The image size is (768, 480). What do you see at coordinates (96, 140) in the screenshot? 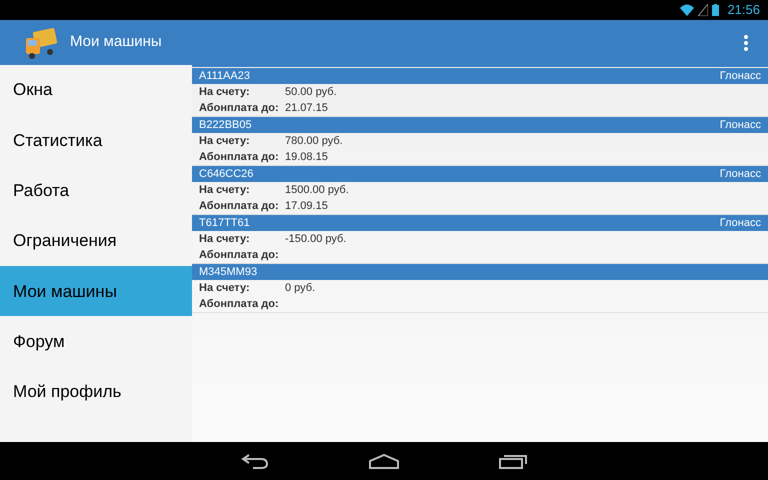
I see `sidebar-item: Статистика` at bounding box center [96, 140].